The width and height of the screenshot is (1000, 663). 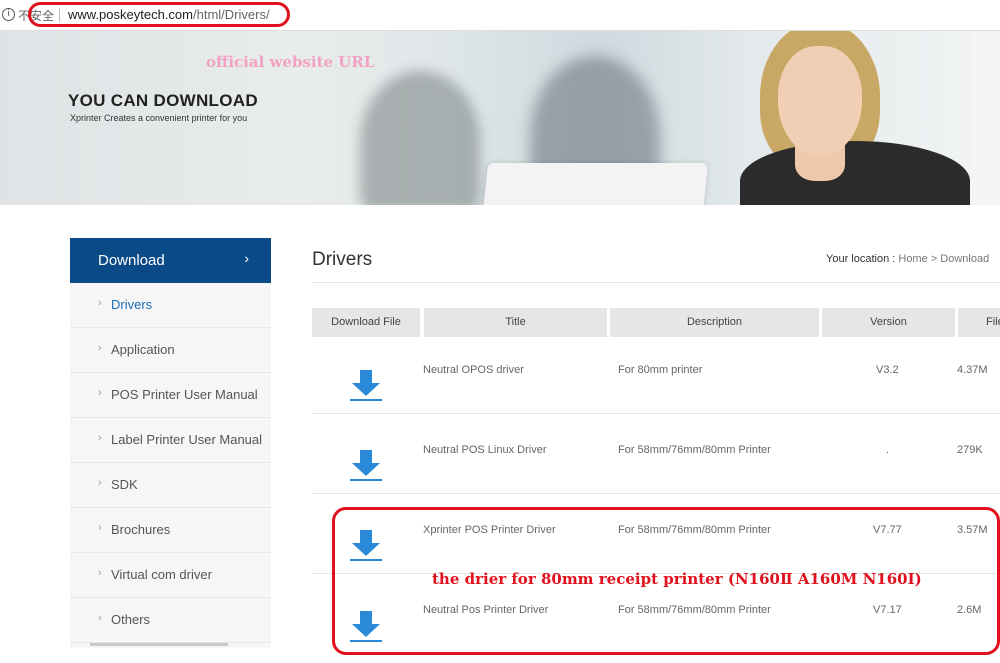 I want to click on sidebar-item-virtual-com: › Virtual com driver, so click(x=170, y=575).